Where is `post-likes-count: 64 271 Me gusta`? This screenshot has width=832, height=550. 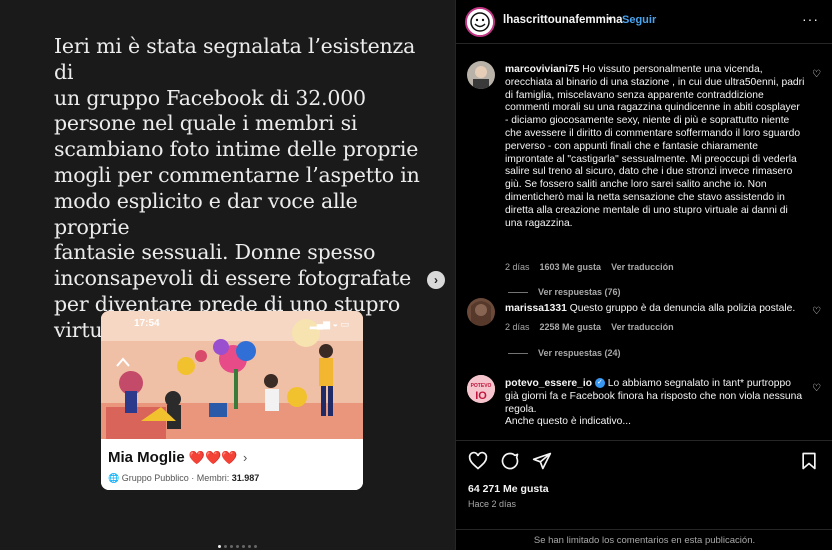 post-likes-count: 64 271 Me gusta is located at coordinates (508, 489).